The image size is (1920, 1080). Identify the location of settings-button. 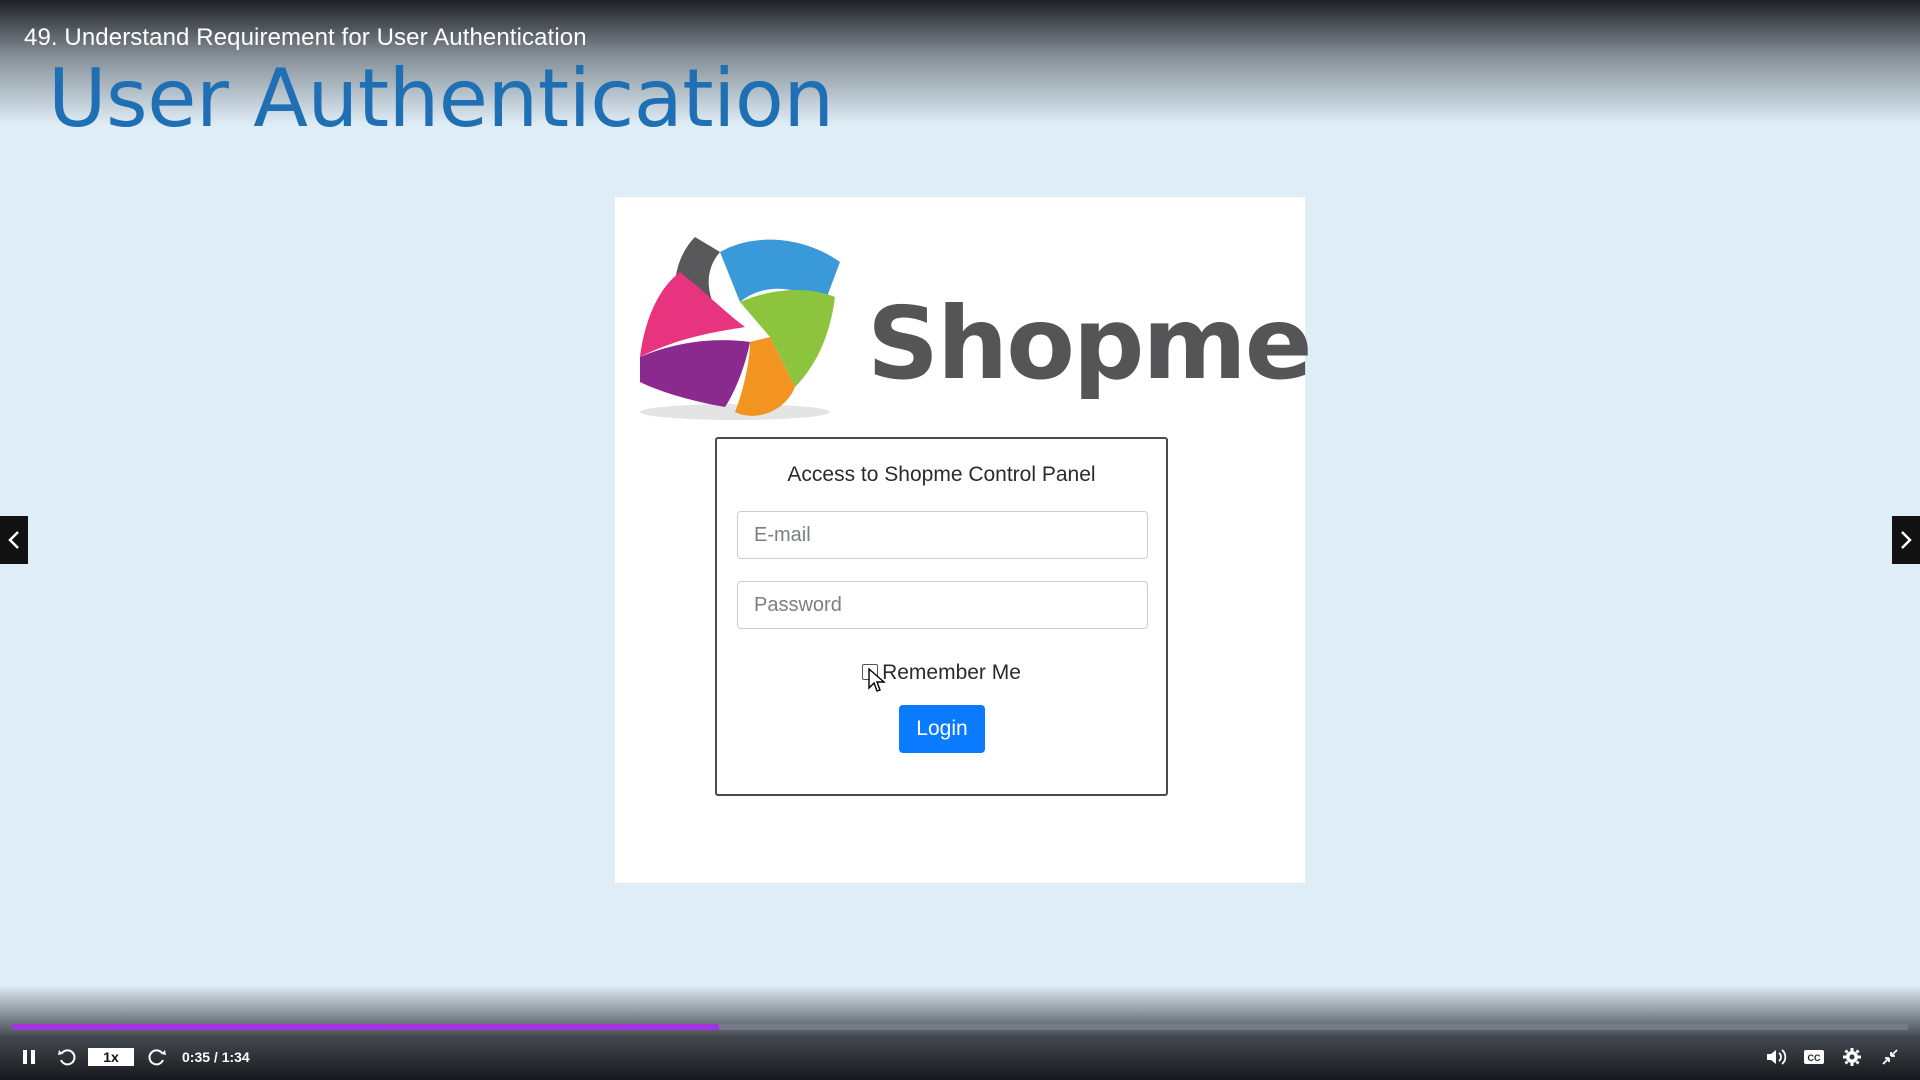
(1852, 1057).